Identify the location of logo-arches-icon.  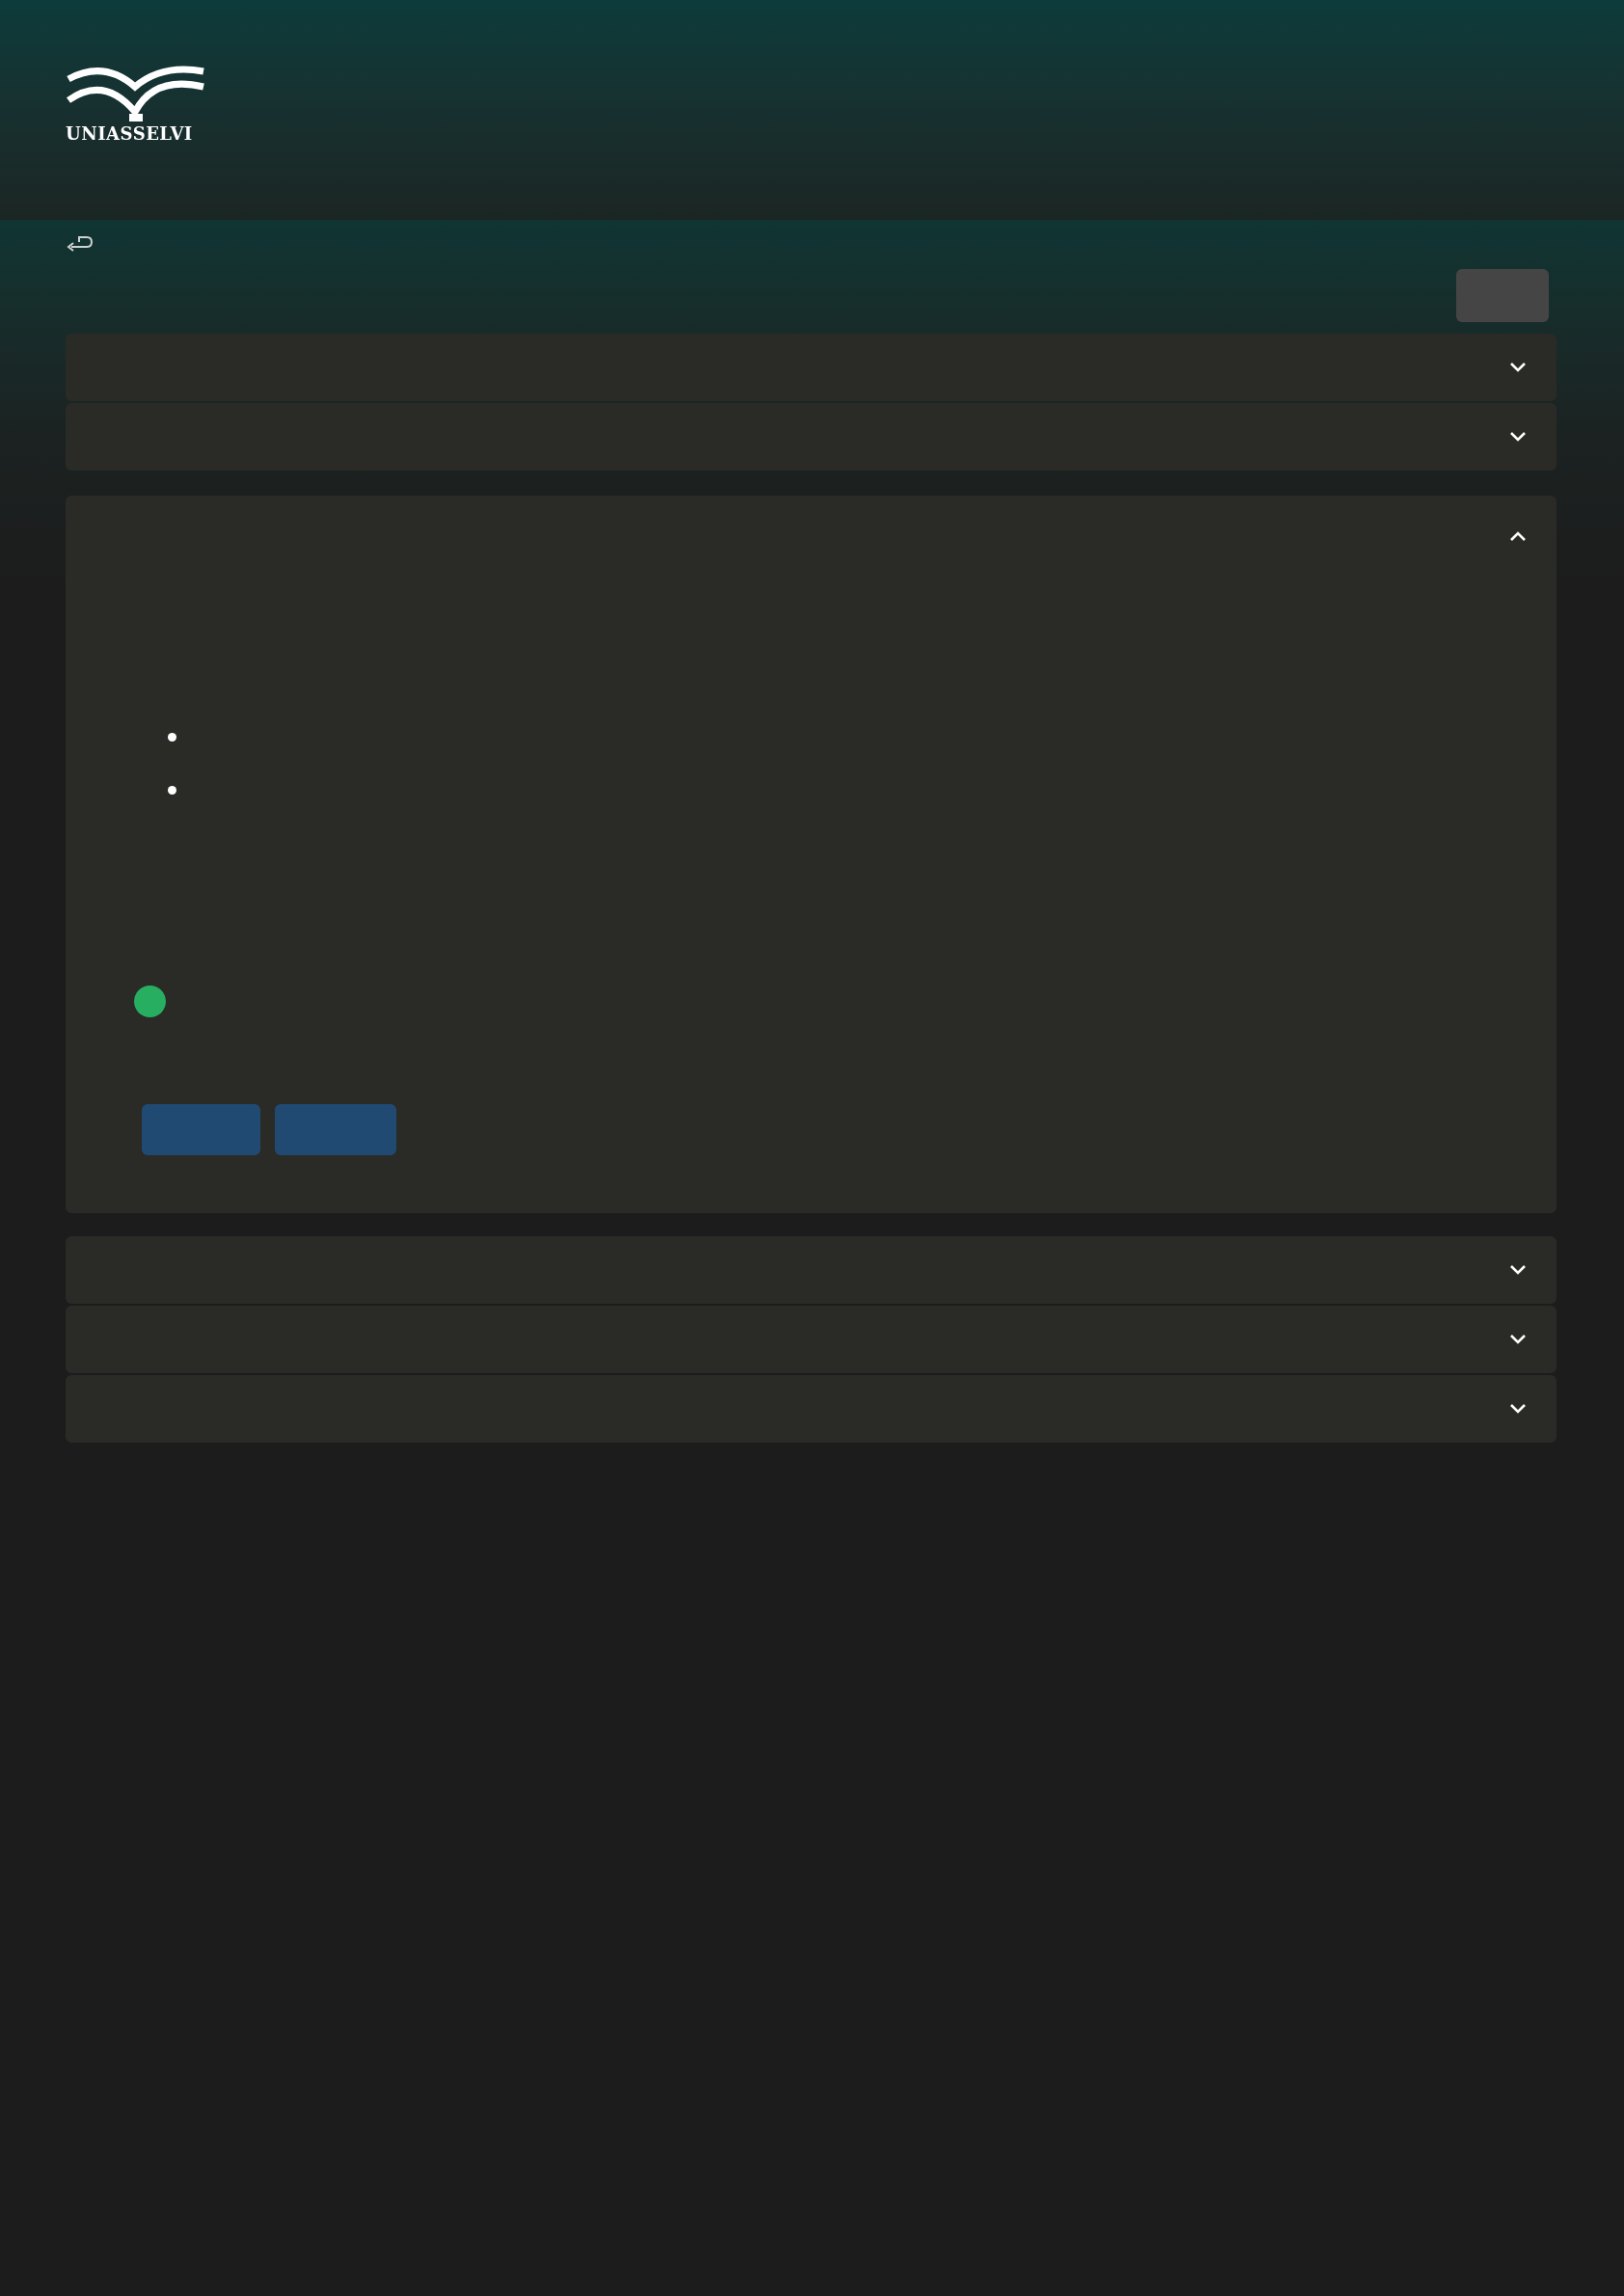
(136, 94).